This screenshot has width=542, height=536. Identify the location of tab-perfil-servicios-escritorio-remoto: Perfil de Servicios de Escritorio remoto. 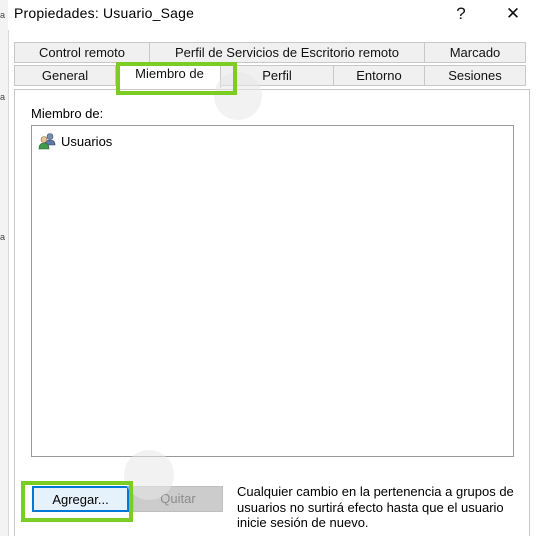
(287, 52).